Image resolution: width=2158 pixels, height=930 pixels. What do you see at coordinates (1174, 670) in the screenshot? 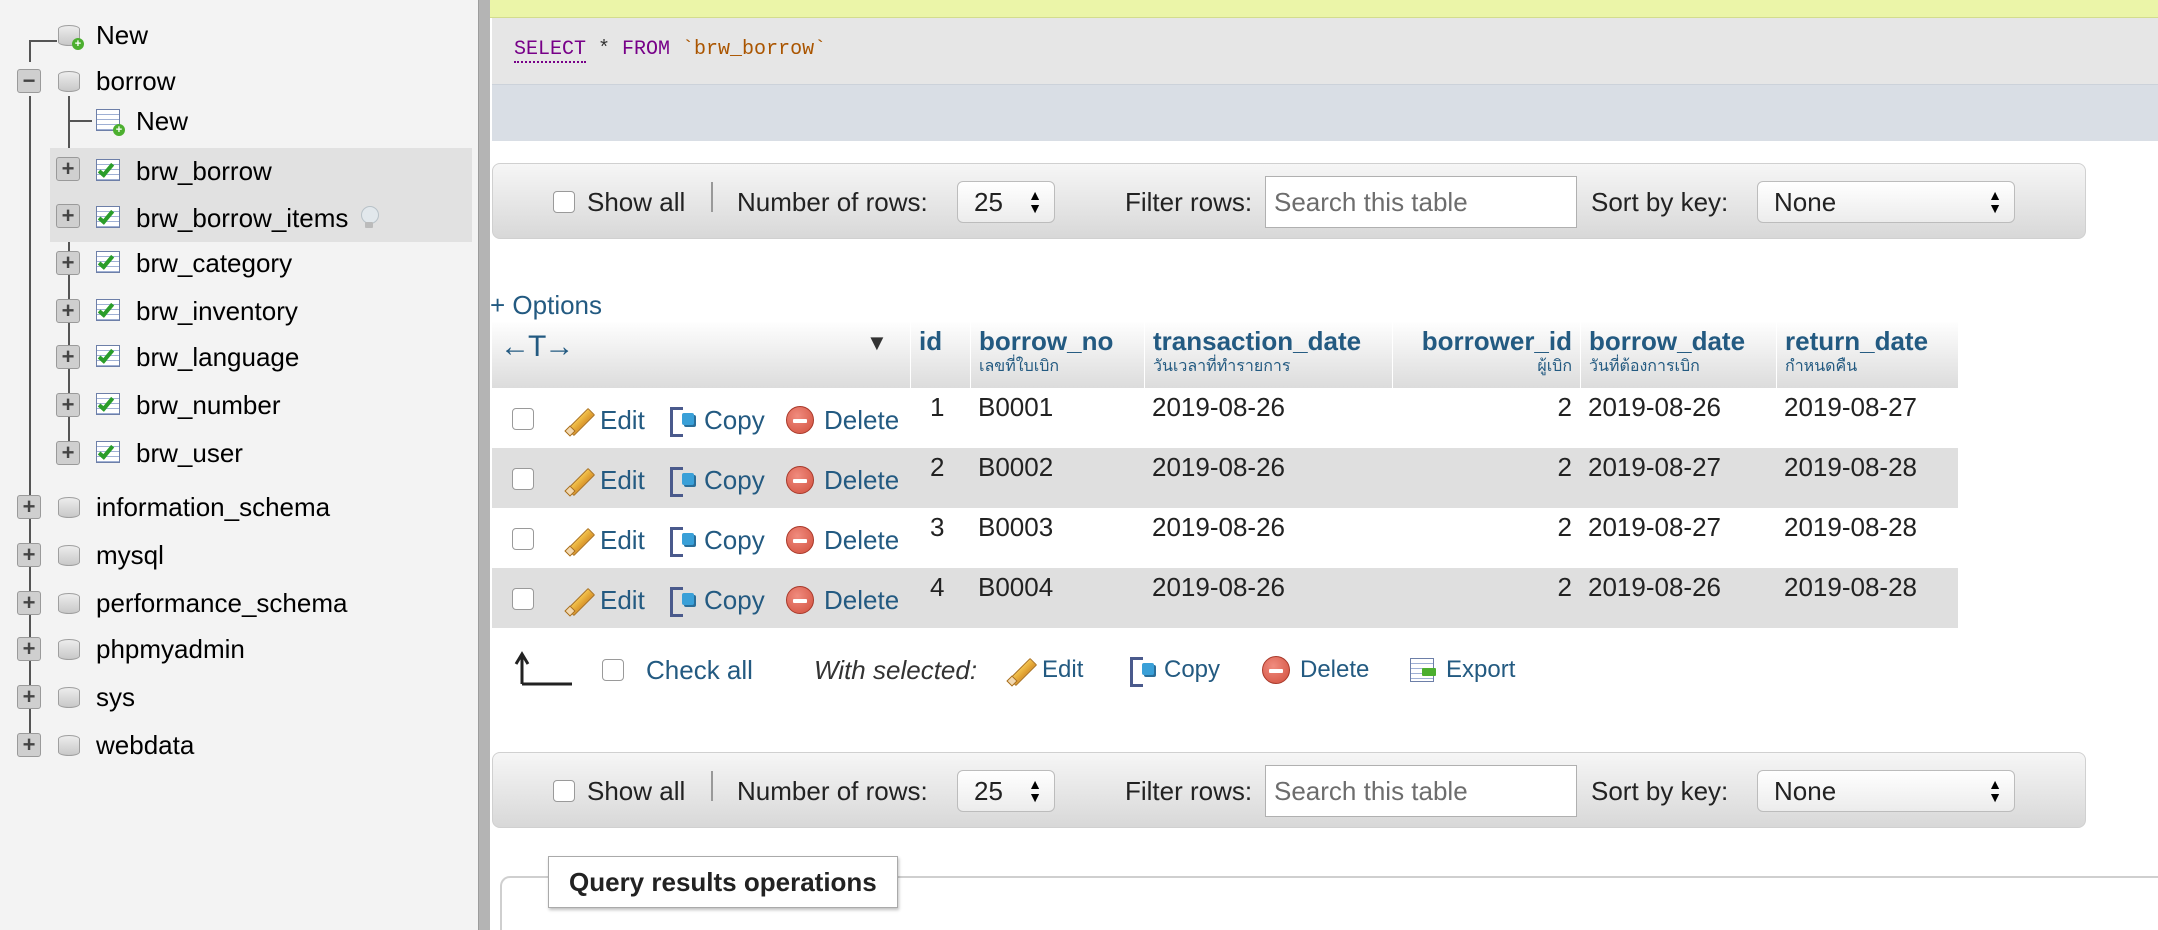
I see `bulk-copy-button: Copy` at bounding box center [1174, 670].